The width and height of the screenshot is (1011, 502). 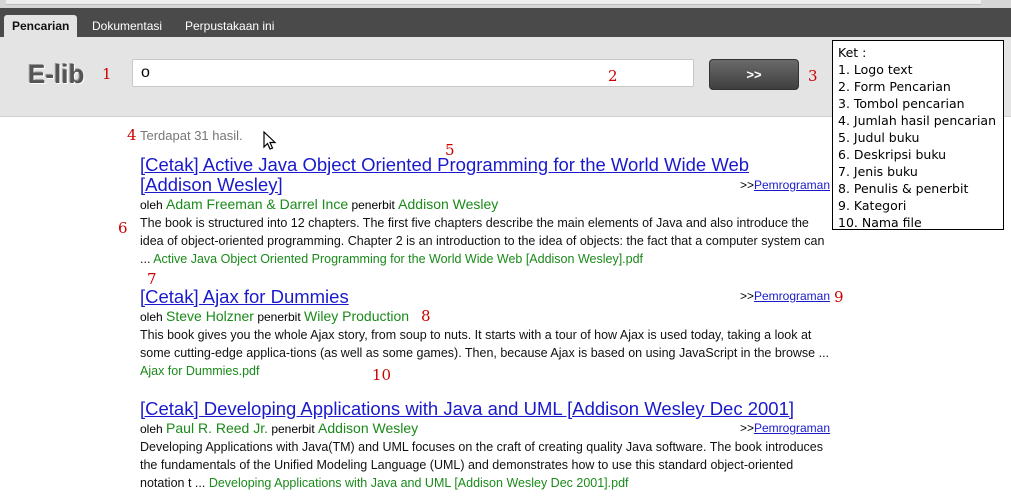 What do you see at coordinates (880, 222) in the screenshot?
I see `legend-item: 10. Nama file` at bounding box center [880, 222].